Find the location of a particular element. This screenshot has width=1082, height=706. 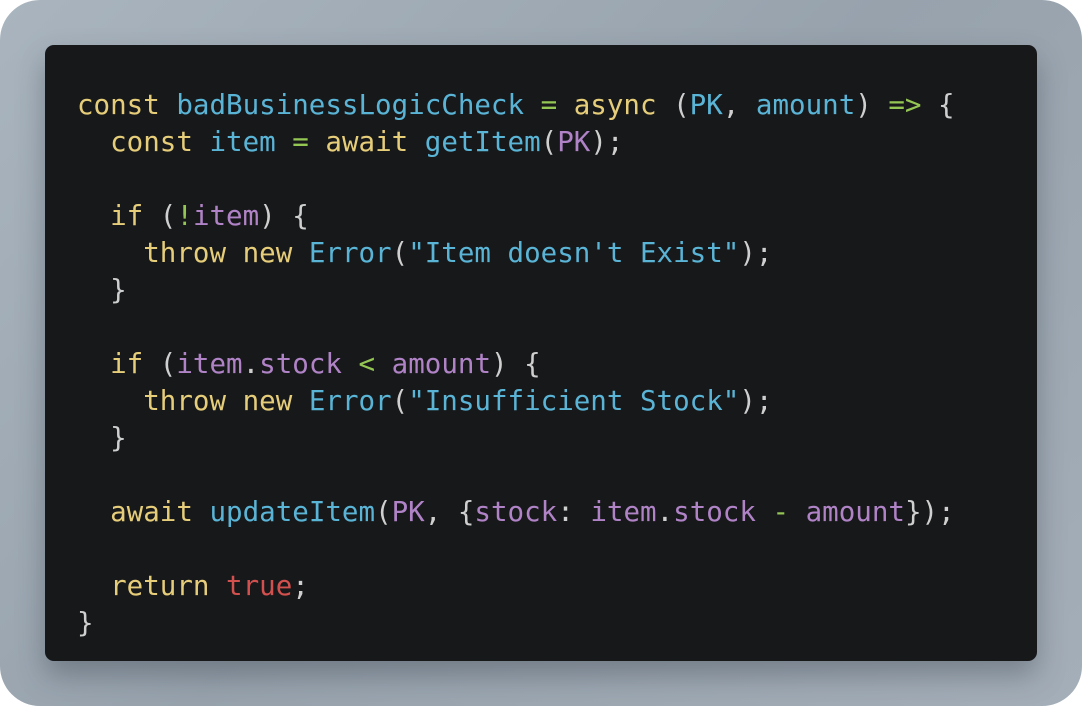

string-token: "Item doesn't Exist" is located at coordinates (574, 253).